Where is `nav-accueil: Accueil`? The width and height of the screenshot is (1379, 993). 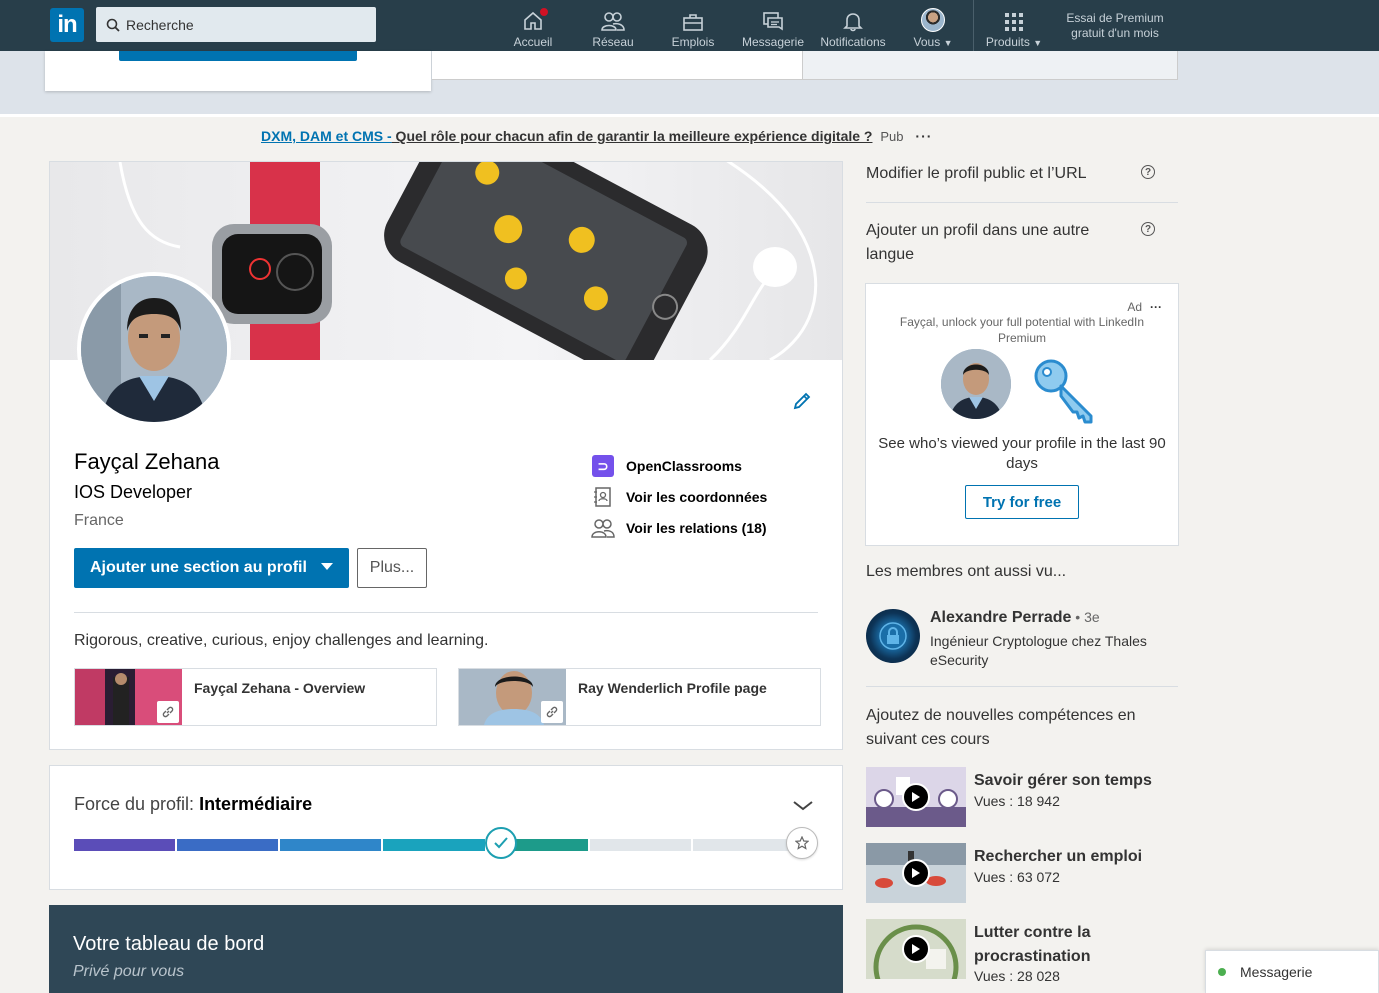 nav-accueil: Accueil is located at coordinates (533, 25).